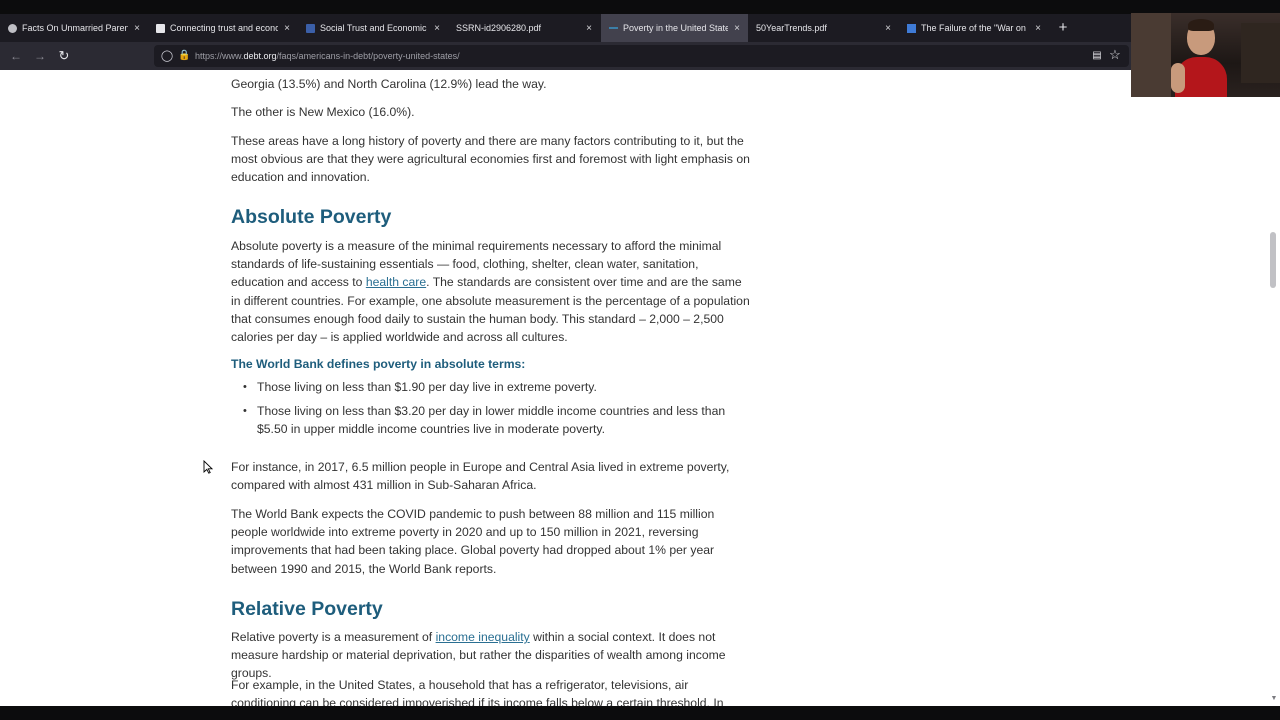  What do you see at coordinates (1097, 56) in the screenshot?
I see `reader-view-icon: ▤` at bounding box center [1097, 56].